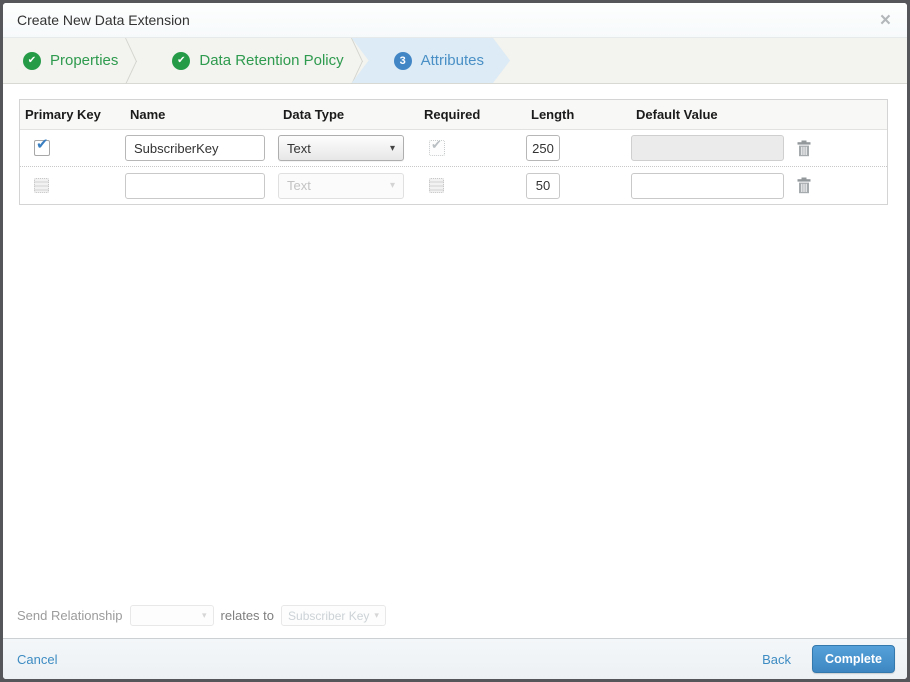 This screenshot has height=682, width=910. I want to click on modal-title-bar: Create New Data Extension ×, so click(455, 20).